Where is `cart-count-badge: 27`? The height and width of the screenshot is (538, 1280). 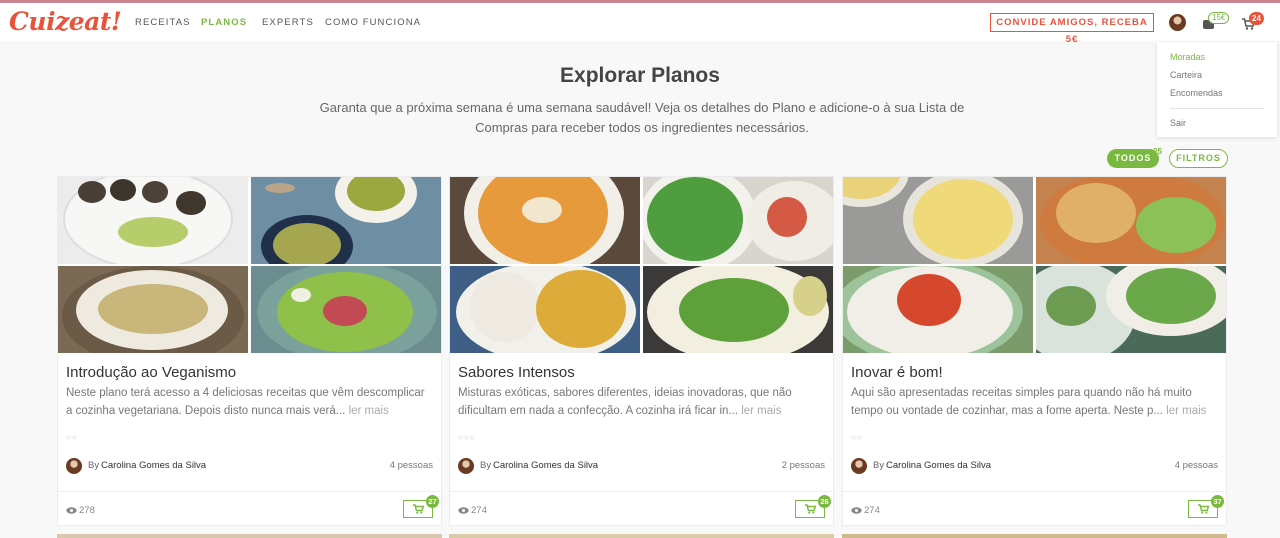 cart-count-badge: 27 is located at coordinates (432, 501).